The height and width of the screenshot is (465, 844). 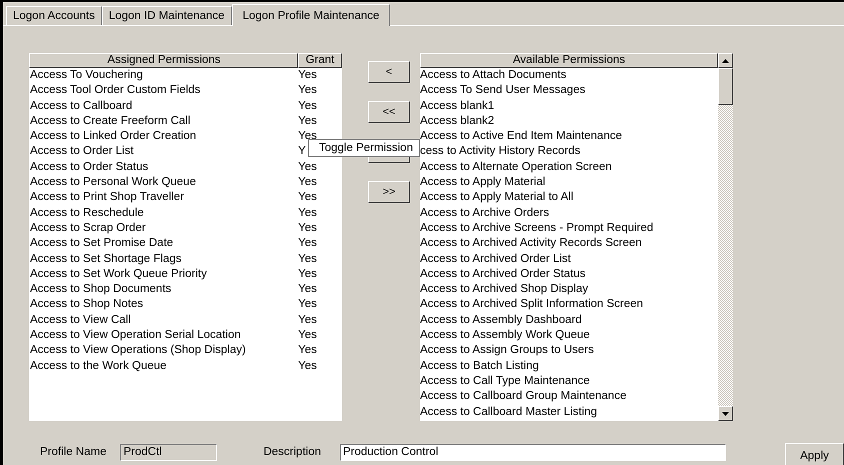 What do you see at coordinates (457, 106) in the screenshot?
I see `permission-name: Access blank1` at bounding box center [457, 106].